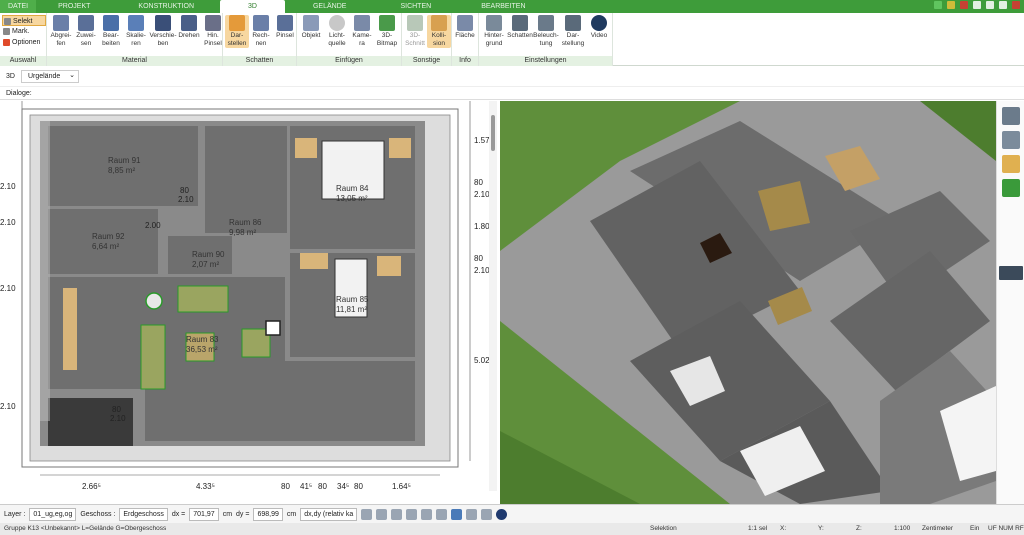  Describe the element at coordinates (285, 27) in the screenshot. I see `schatten-pinsel-button: Pinsel` at that location.